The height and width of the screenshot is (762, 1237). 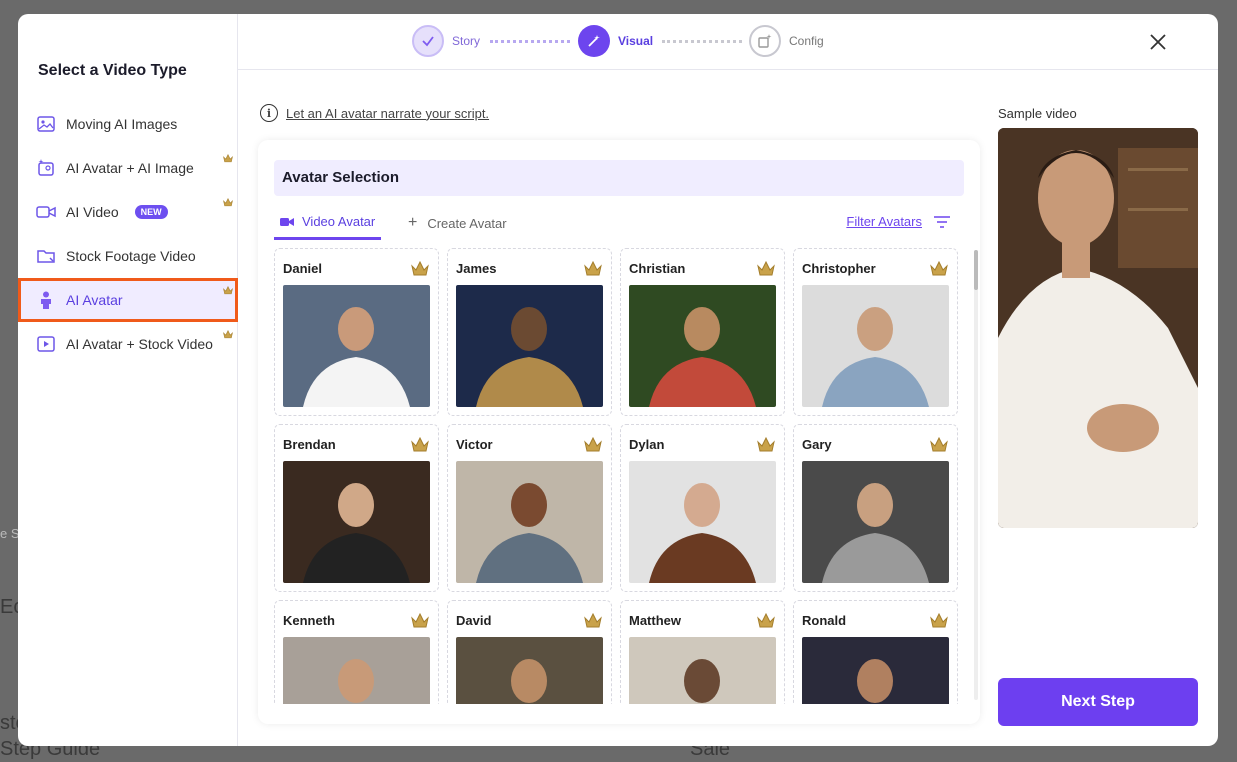 What do you see at coordinates (94, 300) in the screenshot?
I see `video-type-label: AI Avatar` at bounding box center [94, 300].